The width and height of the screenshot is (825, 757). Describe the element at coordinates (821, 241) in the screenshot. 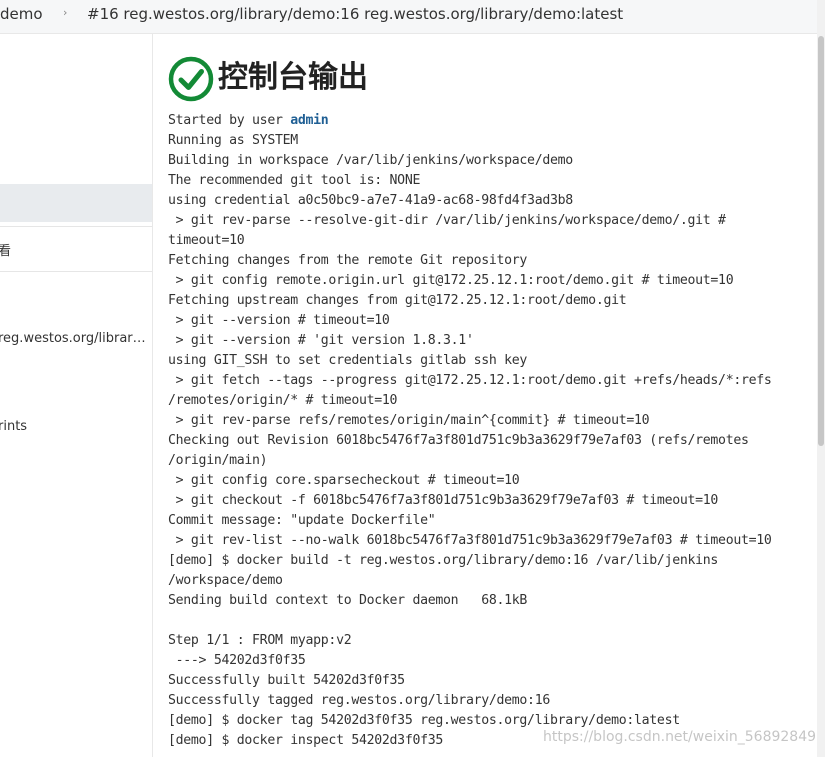

I see `scrollbar-thumb` at that location.